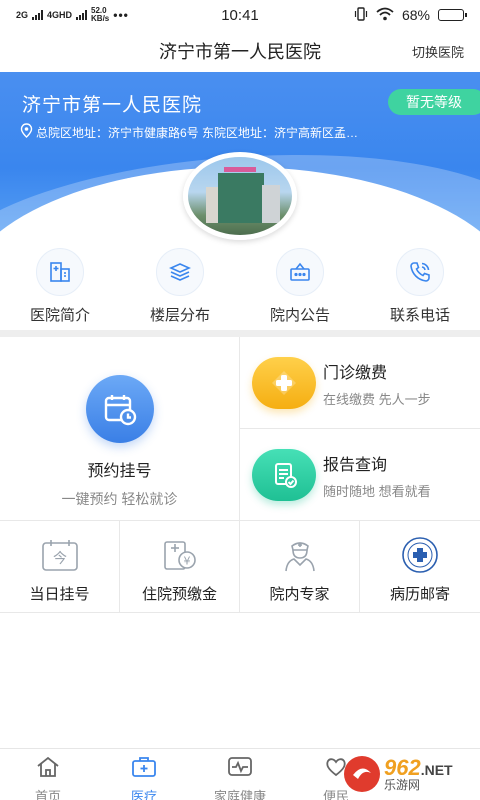  I want to click on layers-icon, so click(180, 272).